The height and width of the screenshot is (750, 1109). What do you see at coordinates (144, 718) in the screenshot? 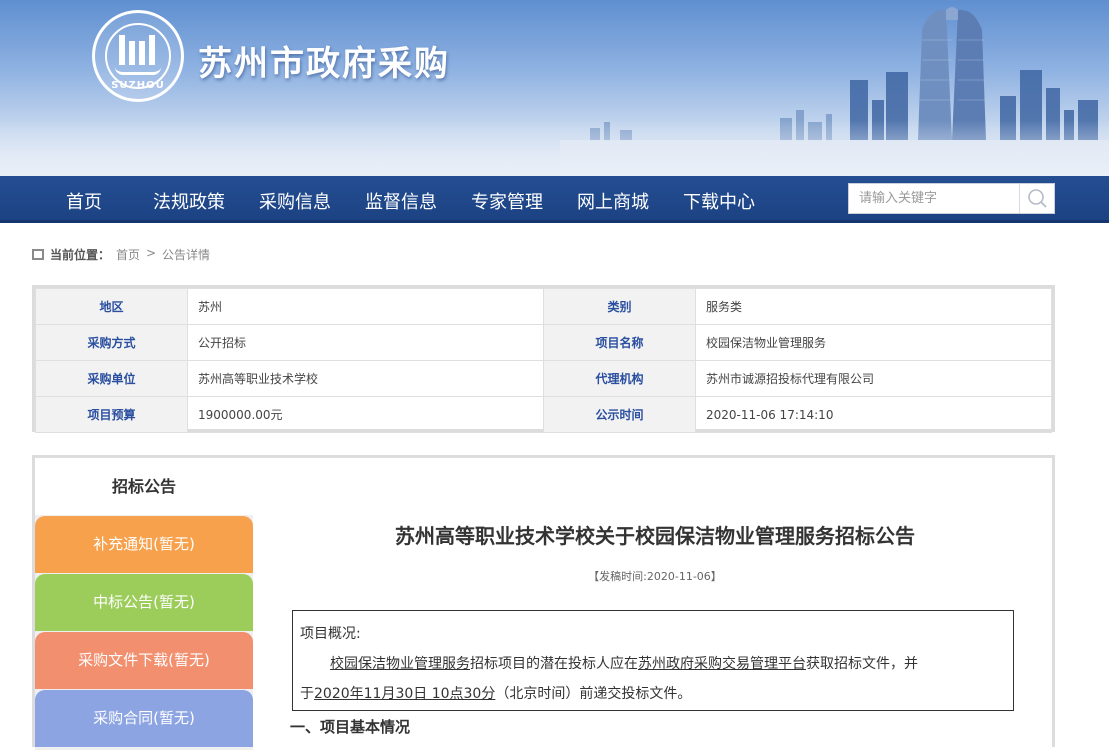
I see `tab-procurement-contract: 采购合同(暂无)` at bounding box center [144, 718].